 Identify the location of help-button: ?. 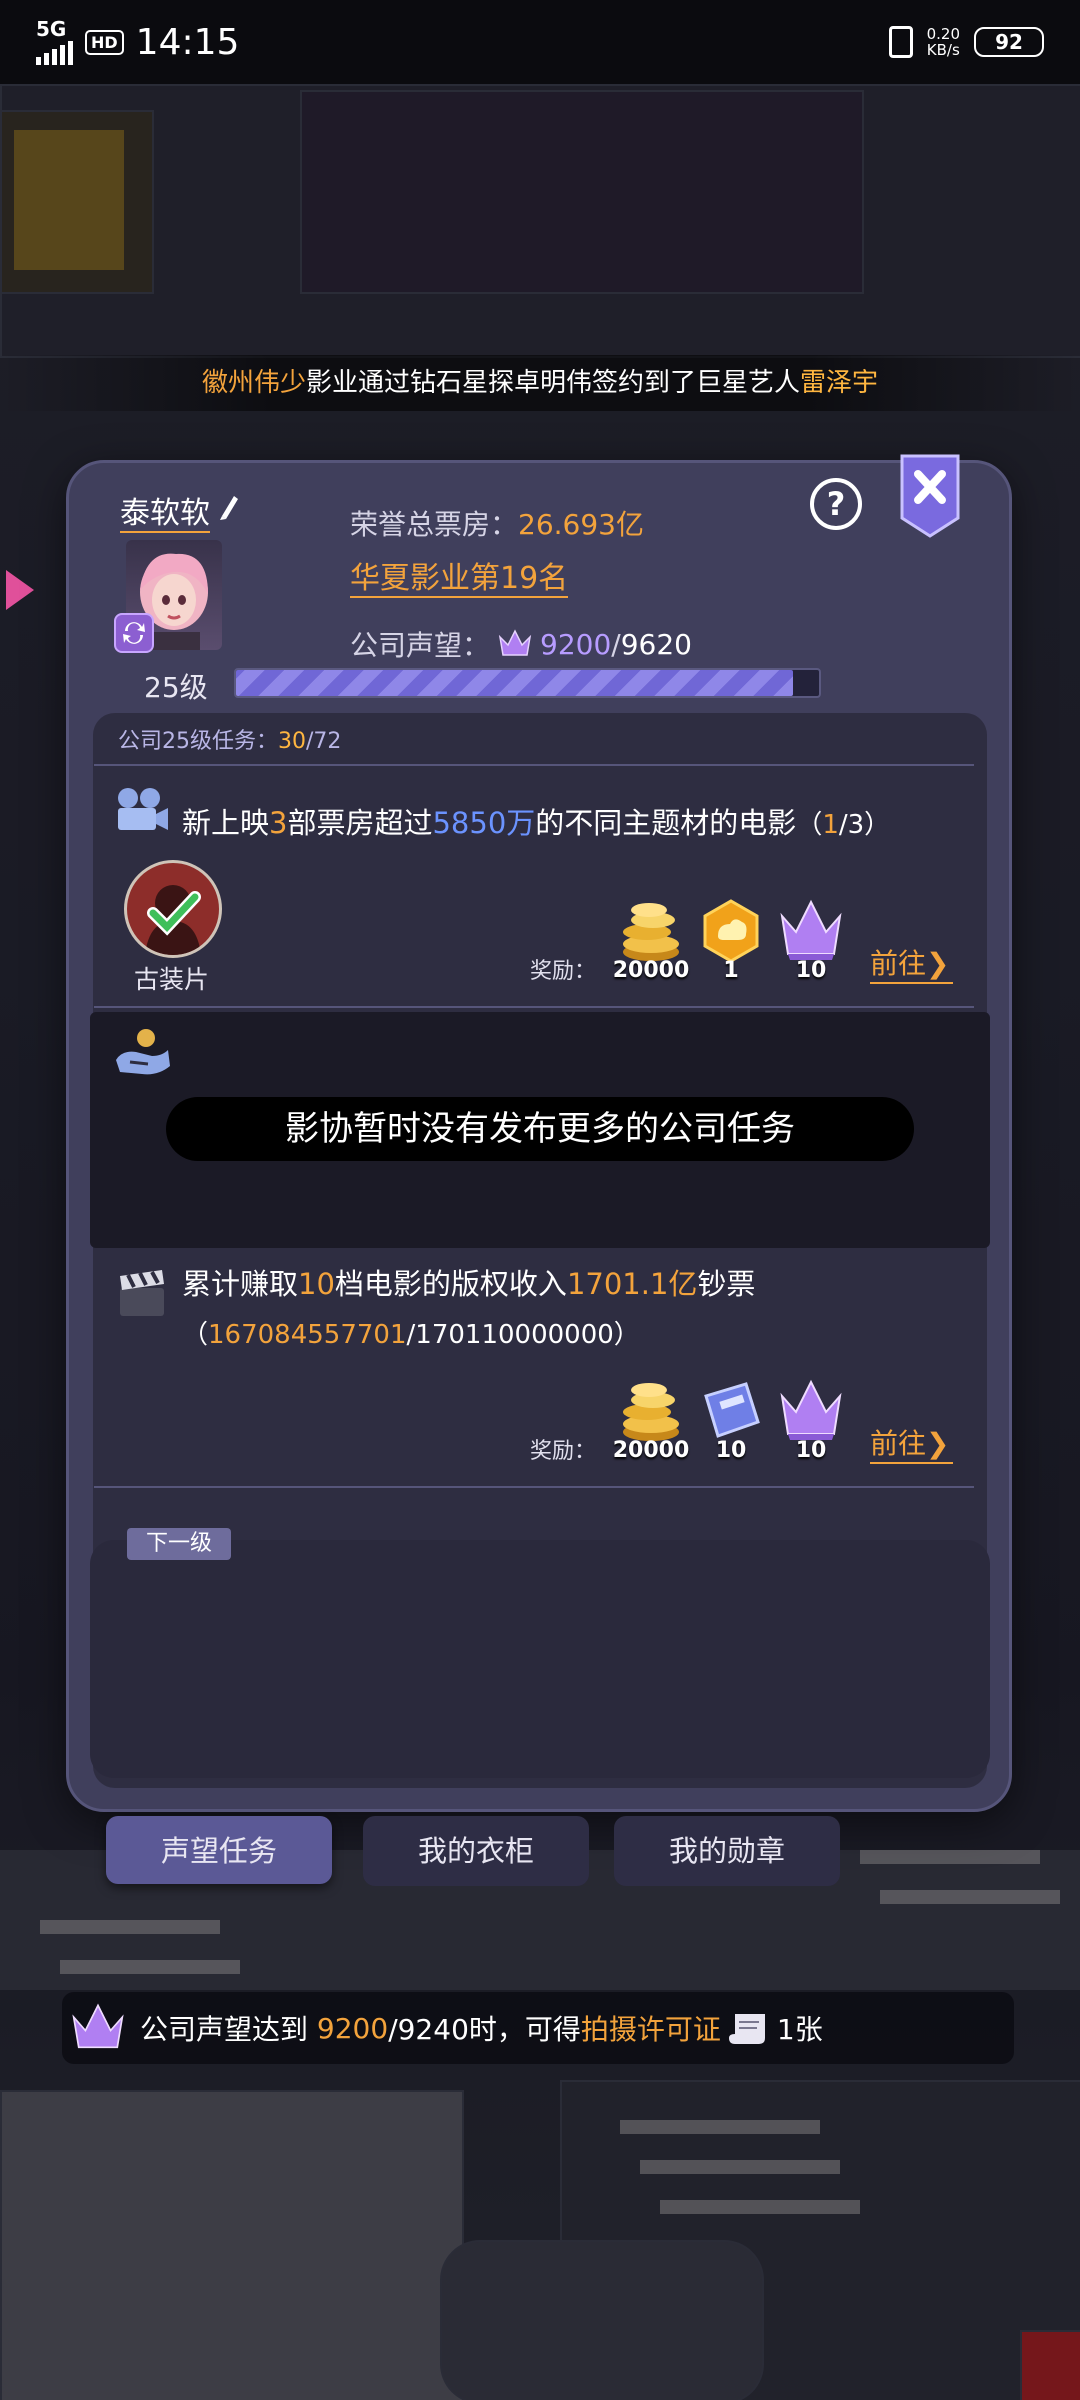
(836, 504).